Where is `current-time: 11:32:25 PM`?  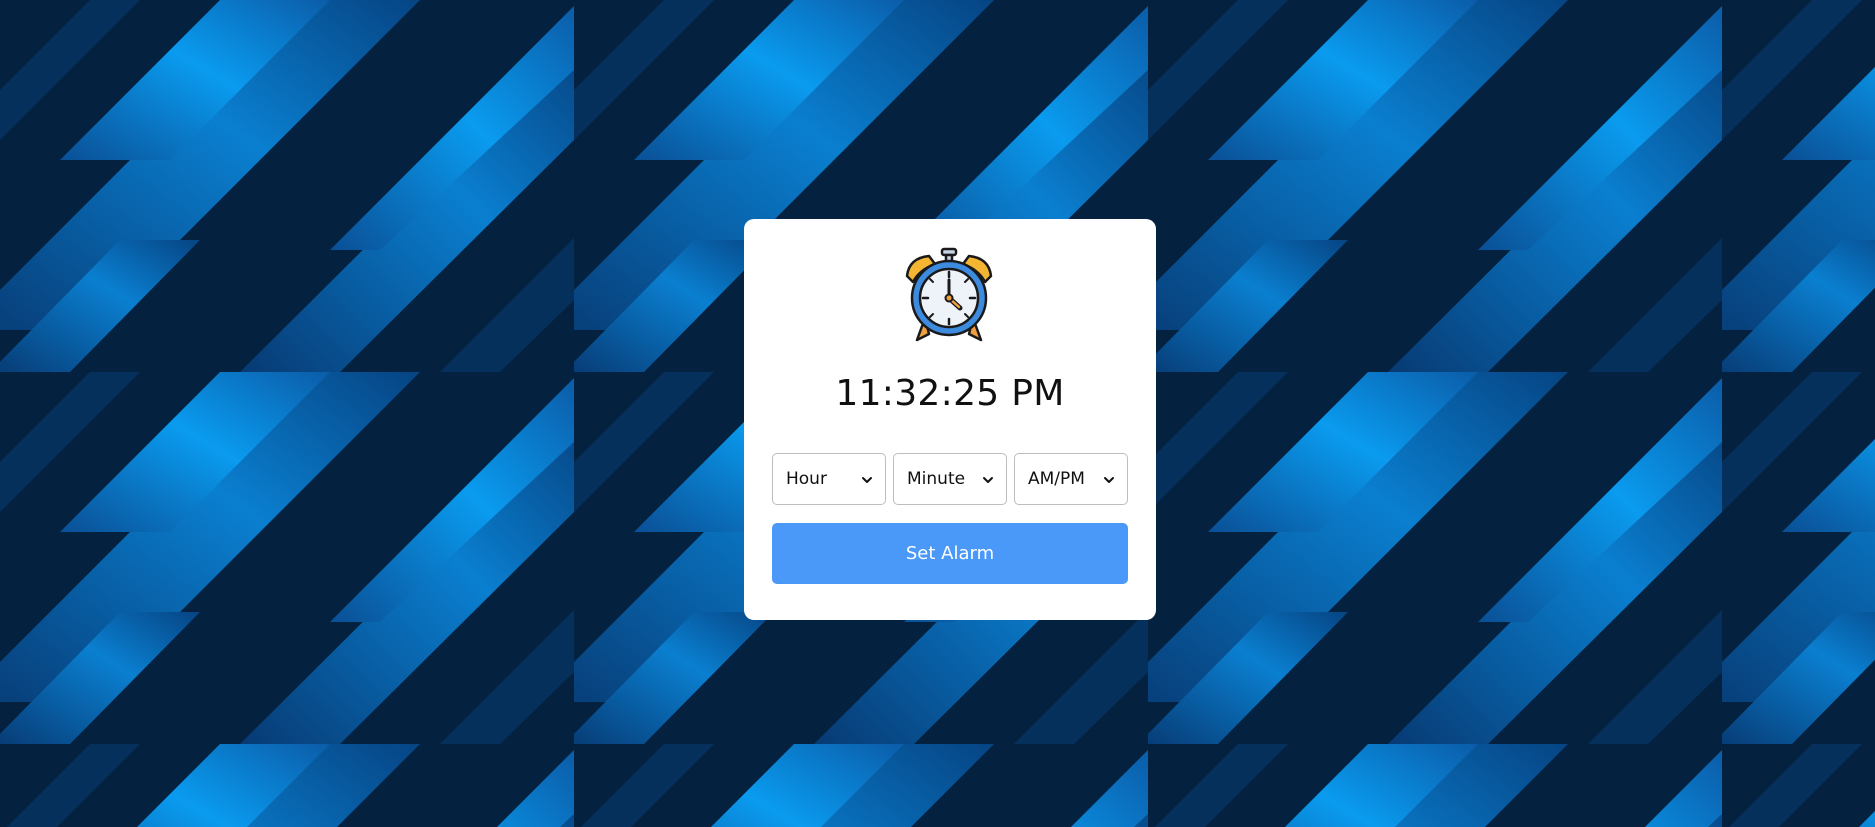
current-time: 11:32:25 PM is located at coordinates (950, 393).